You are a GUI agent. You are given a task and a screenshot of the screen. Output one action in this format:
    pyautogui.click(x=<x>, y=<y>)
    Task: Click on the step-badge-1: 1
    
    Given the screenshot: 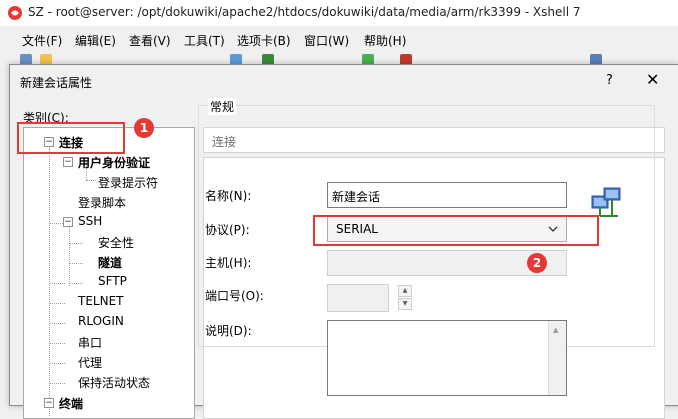 What is the action you would take?
    pyautogui.click(x=144, y=128)
    